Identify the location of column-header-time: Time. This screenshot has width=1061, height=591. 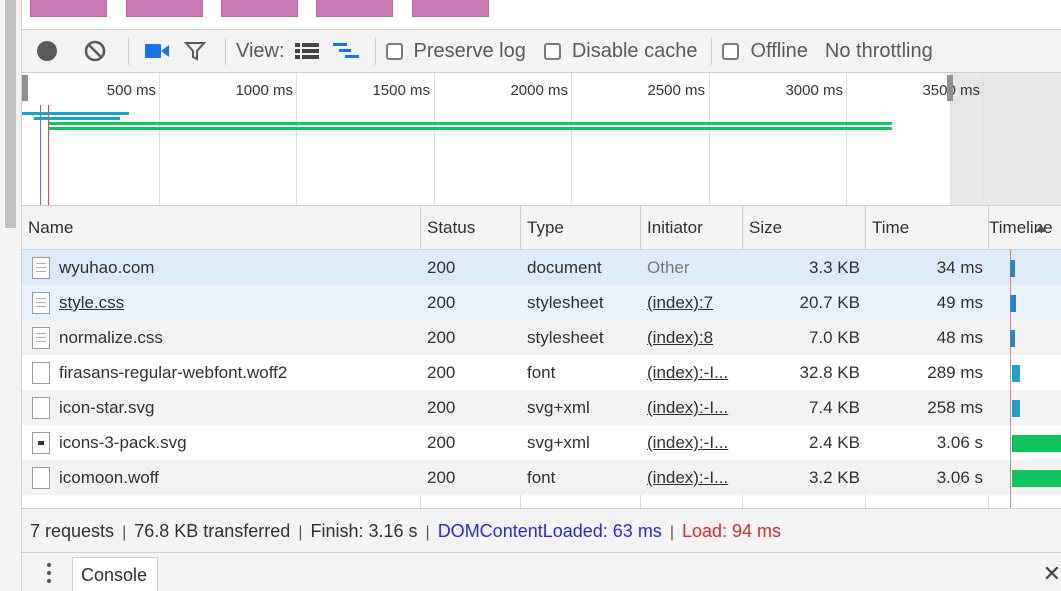
(927, 228).